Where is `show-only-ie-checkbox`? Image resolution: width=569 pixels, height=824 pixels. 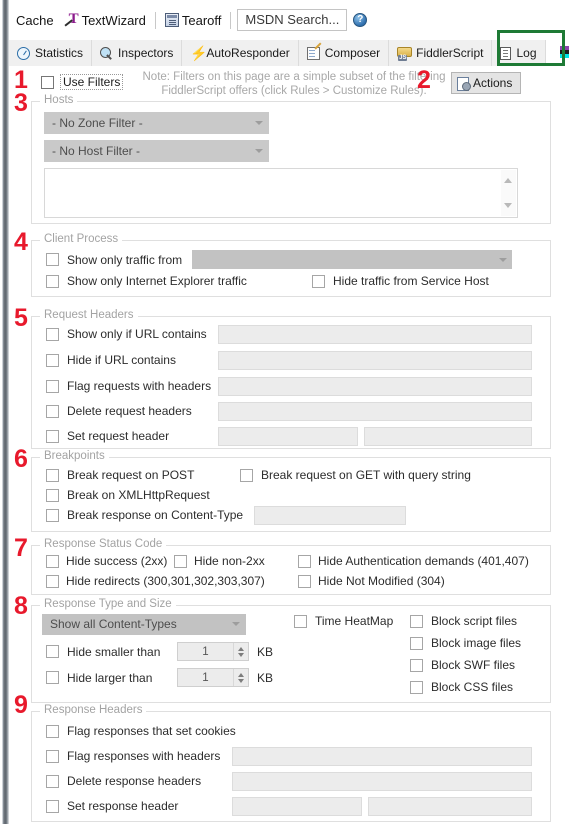
show-only-ie-checkbox is located at coordinates (52, 281).